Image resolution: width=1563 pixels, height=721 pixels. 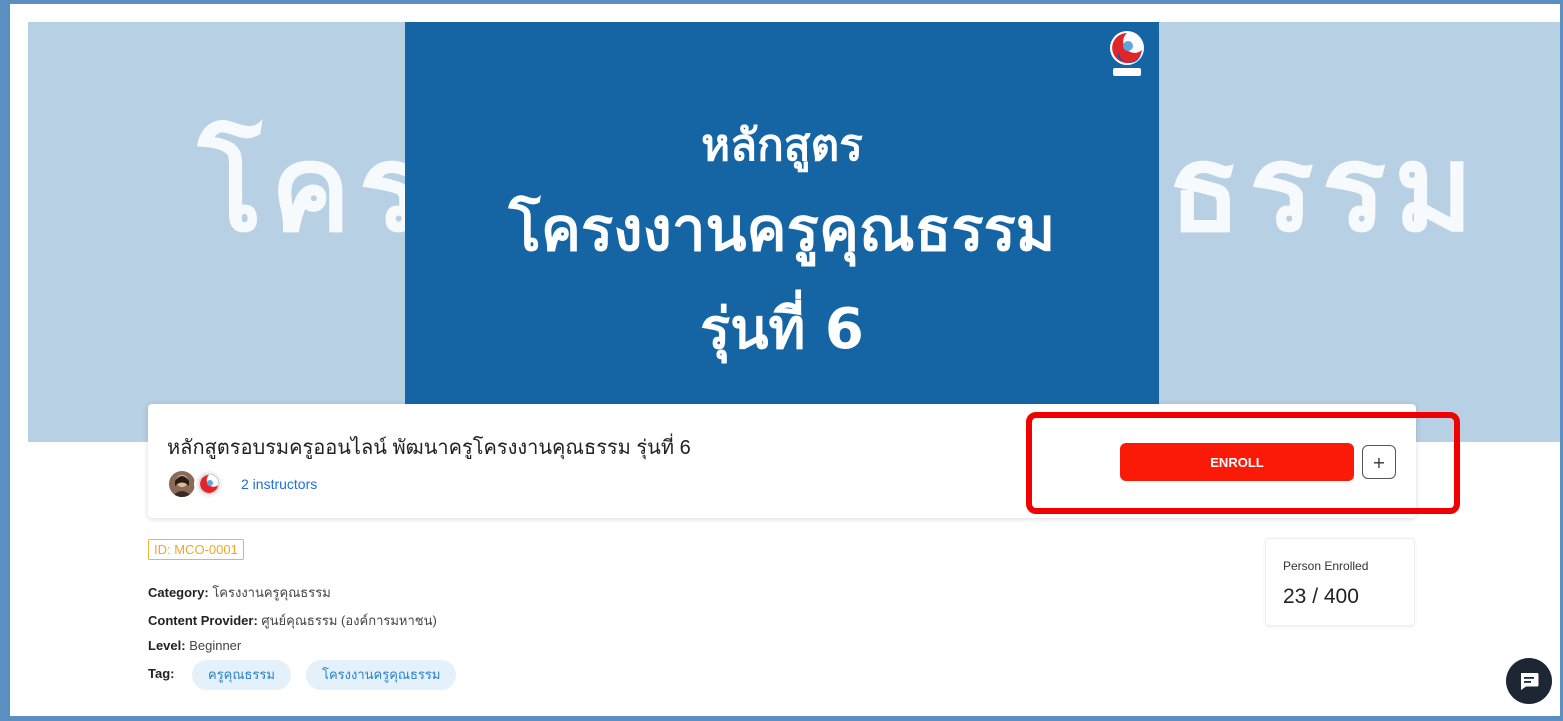 I want to click on tag-chip: ครูคุณธรรม, so click(x=241, y=675).